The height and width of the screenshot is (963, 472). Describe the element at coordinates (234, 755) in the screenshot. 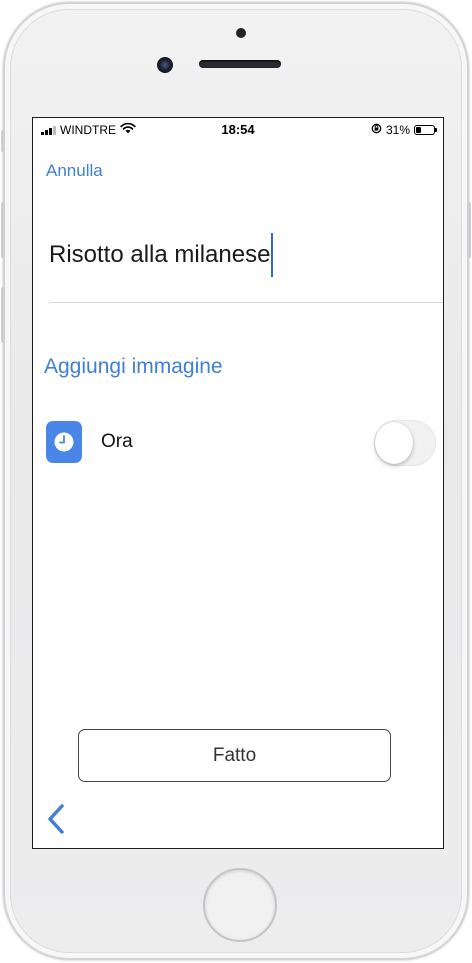

I see `done-button: Fatto` at that location.